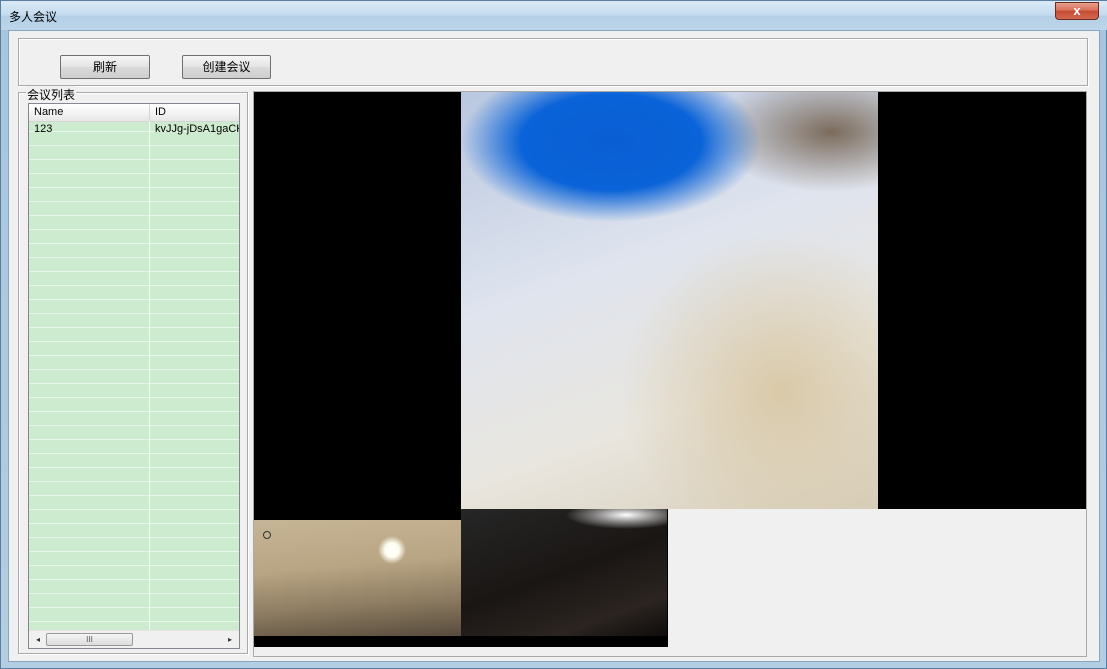  I want to click on meeting-list-label: 会议列表, so click(51, 94).